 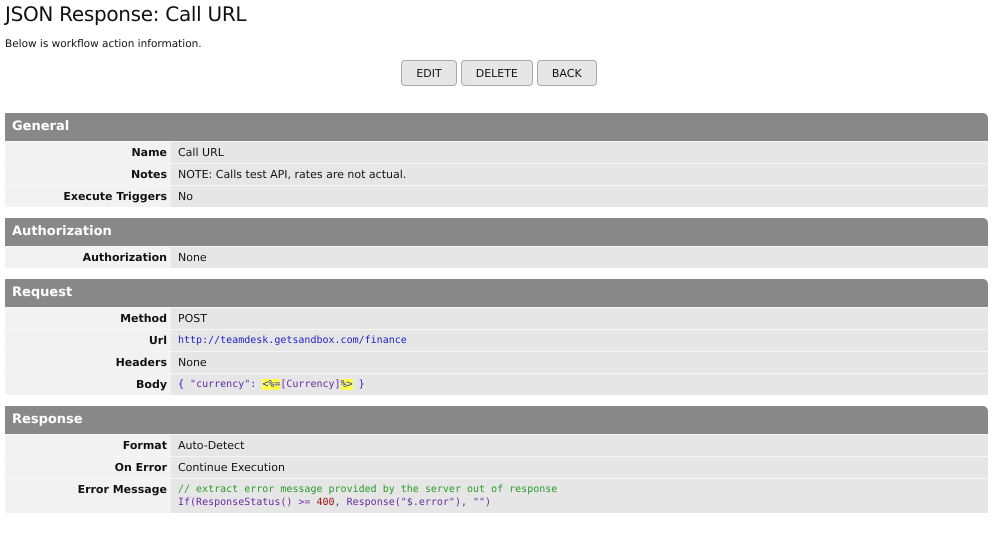 I want to click on field-value: No, so click(x=579, y=196).